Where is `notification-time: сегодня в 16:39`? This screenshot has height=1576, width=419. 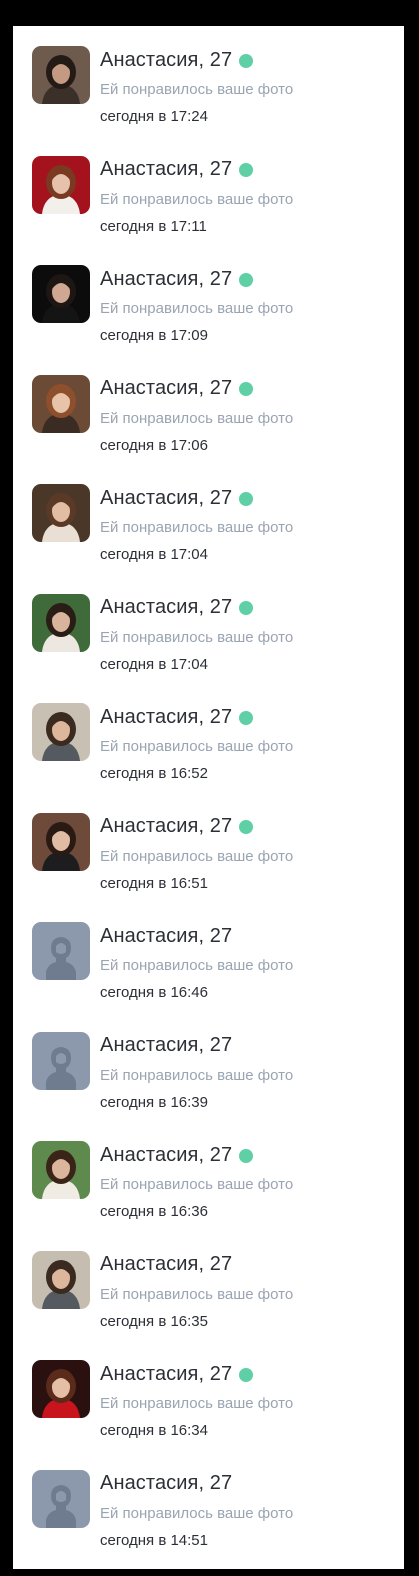
notification-time: сегодня в 16:39 is located at coordinates (154, 1102).